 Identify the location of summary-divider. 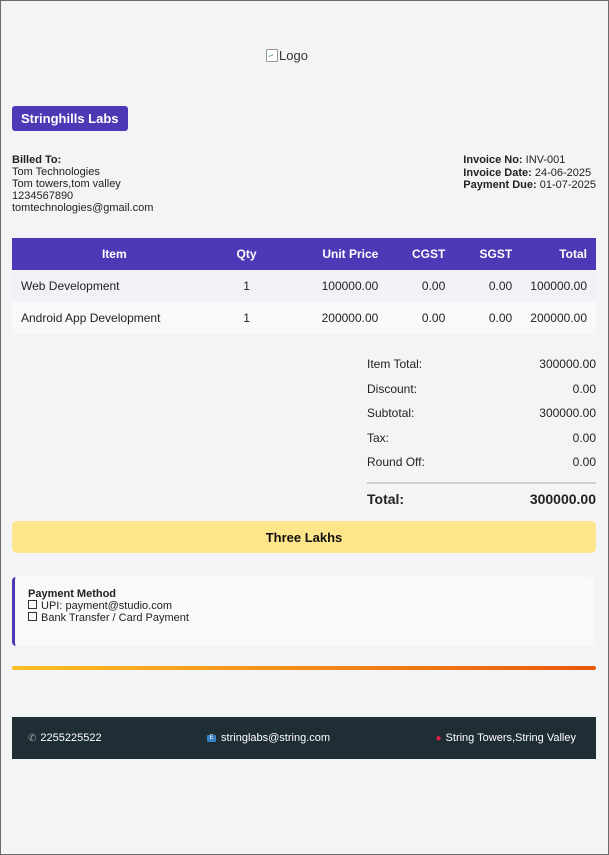
(481, 482).